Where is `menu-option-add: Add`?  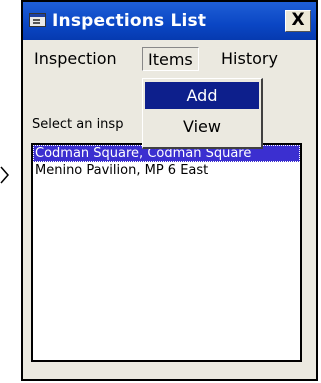
menu-option-add: Add is located at coordinates (202, 95).